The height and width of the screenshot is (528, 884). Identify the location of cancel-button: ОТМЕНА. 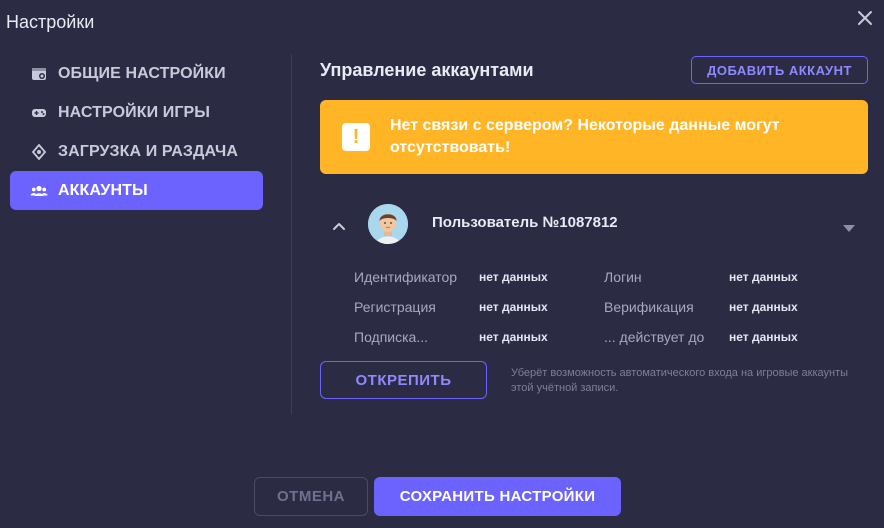
(311, 496).